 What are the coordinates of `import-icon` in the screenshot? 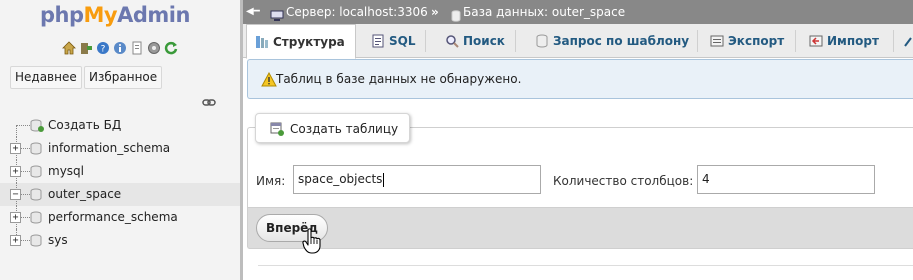 It's located at (816, 41).